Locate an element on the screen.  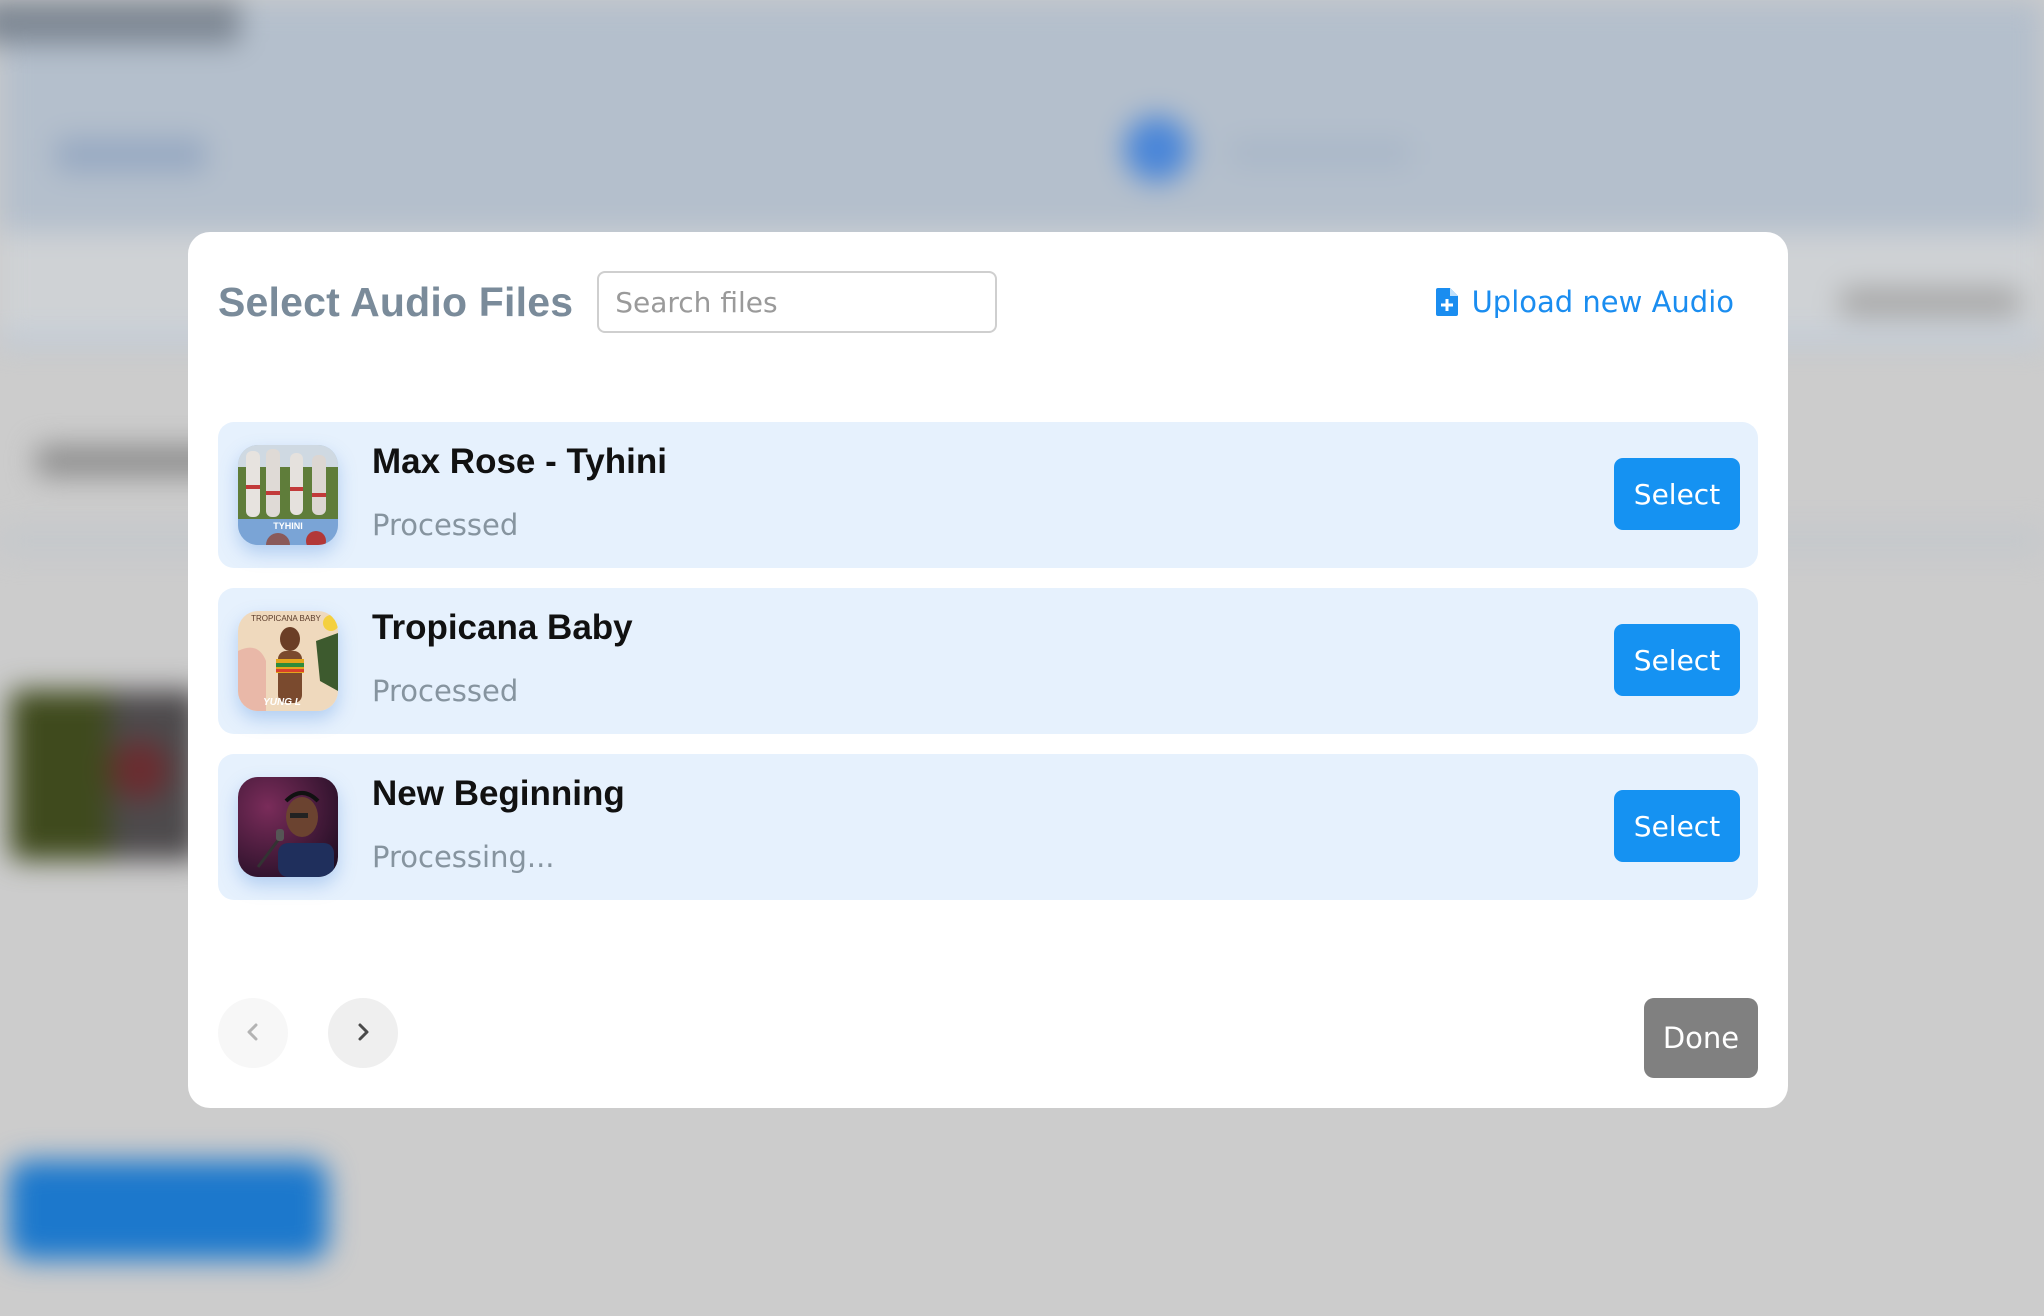
modal-title: Select Audio Files is located at coordinates (396, 301).